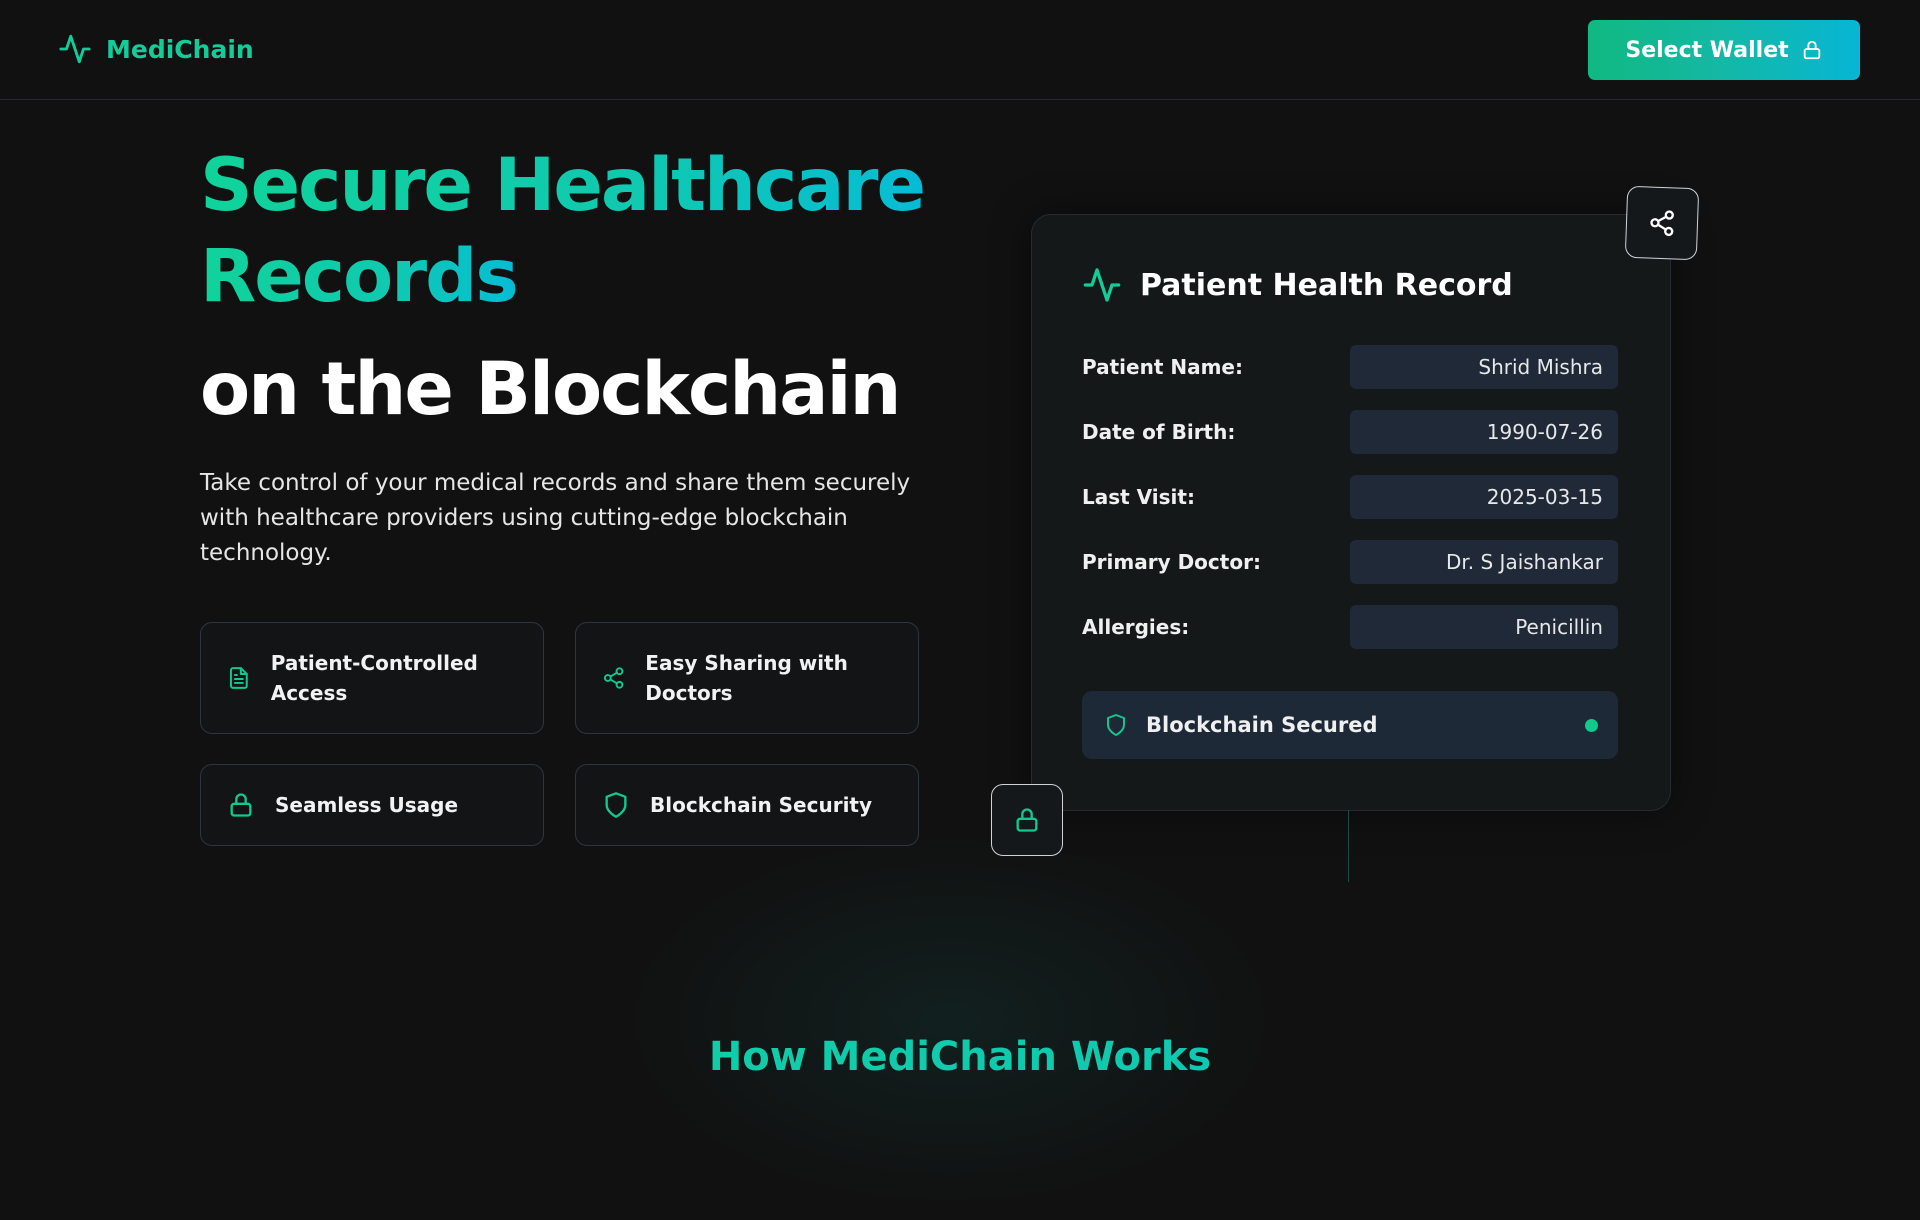  Describe the element at coordinates (1171, 562) in the screenshot. I see `primary-doctor-label: Primary Doctor:` at that location.